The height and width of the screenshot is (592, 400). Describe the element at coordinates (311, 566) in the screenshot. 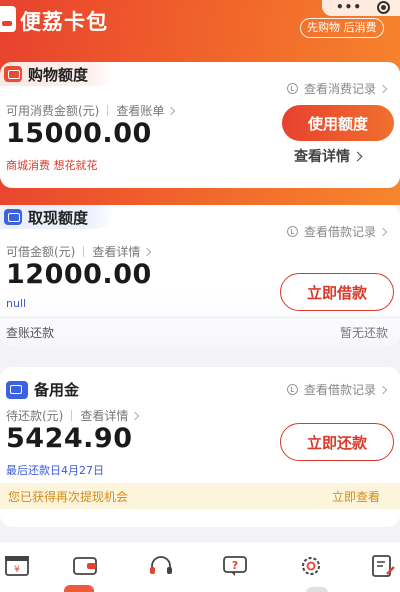

I see `gear-icon` at that location.